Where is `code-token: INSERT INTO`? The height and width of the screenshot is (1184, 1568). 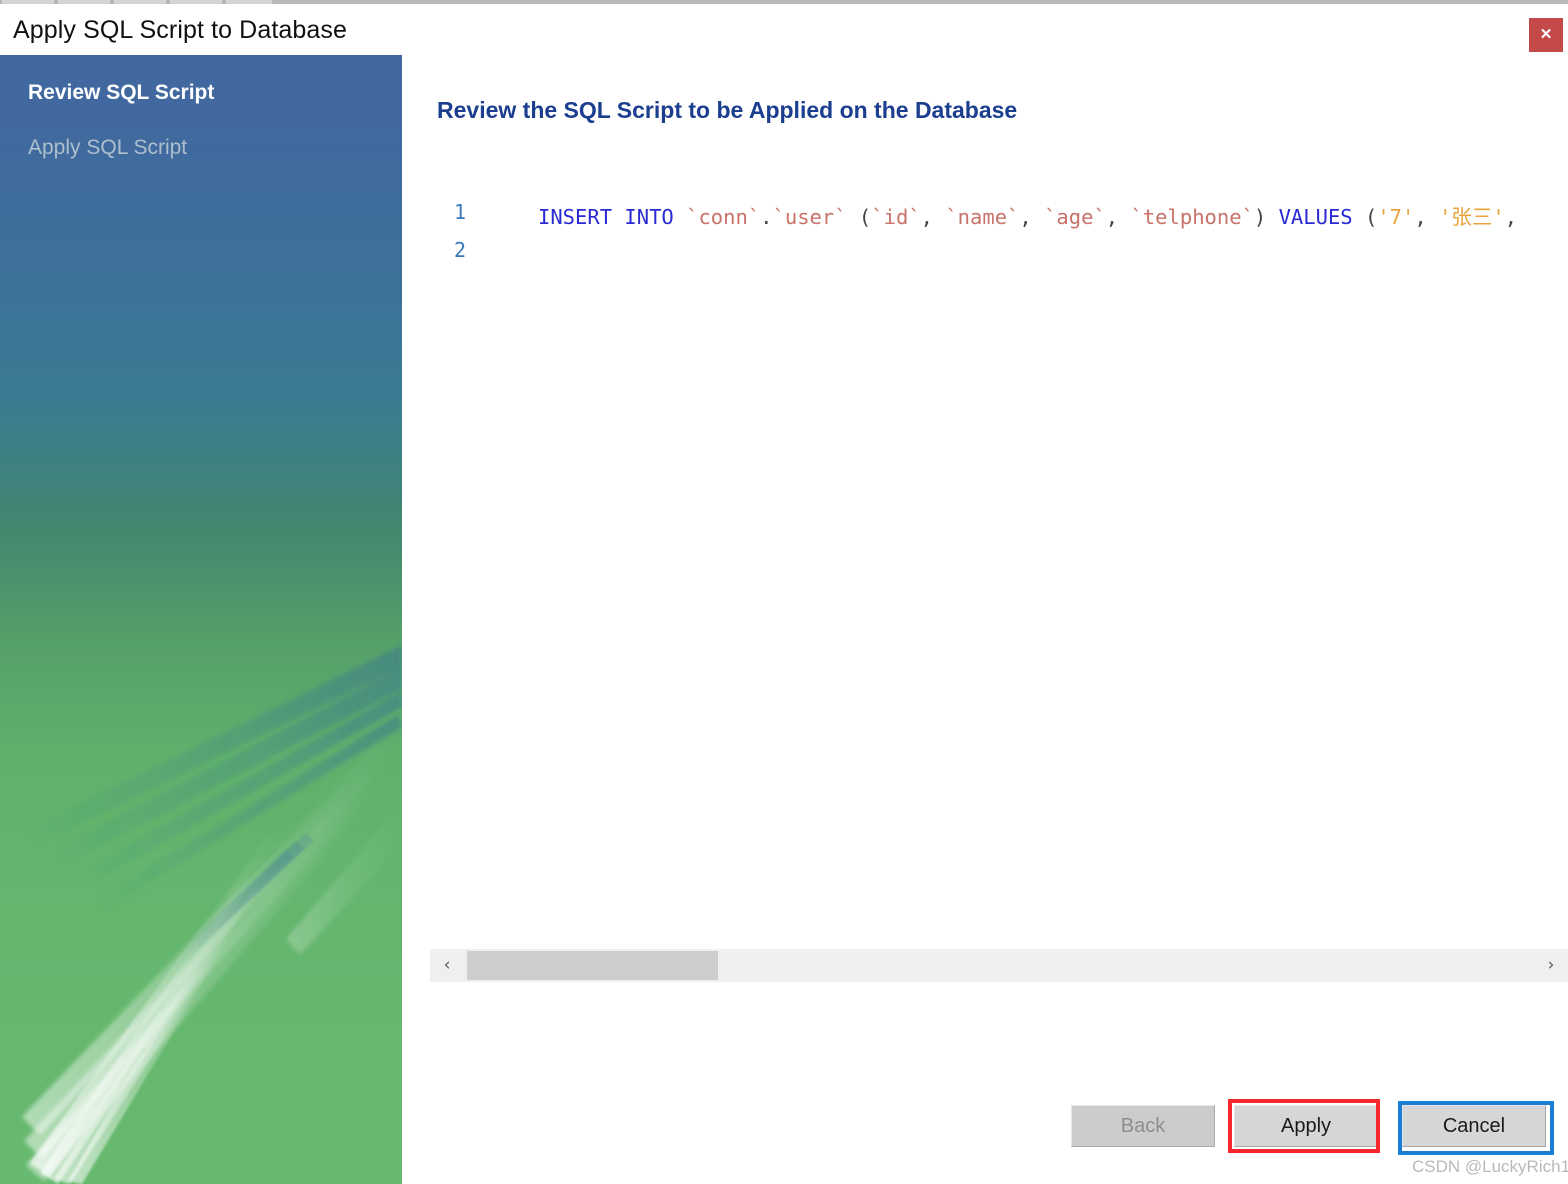 code-token: INSERT INTO is located at coordinates (612, 217).